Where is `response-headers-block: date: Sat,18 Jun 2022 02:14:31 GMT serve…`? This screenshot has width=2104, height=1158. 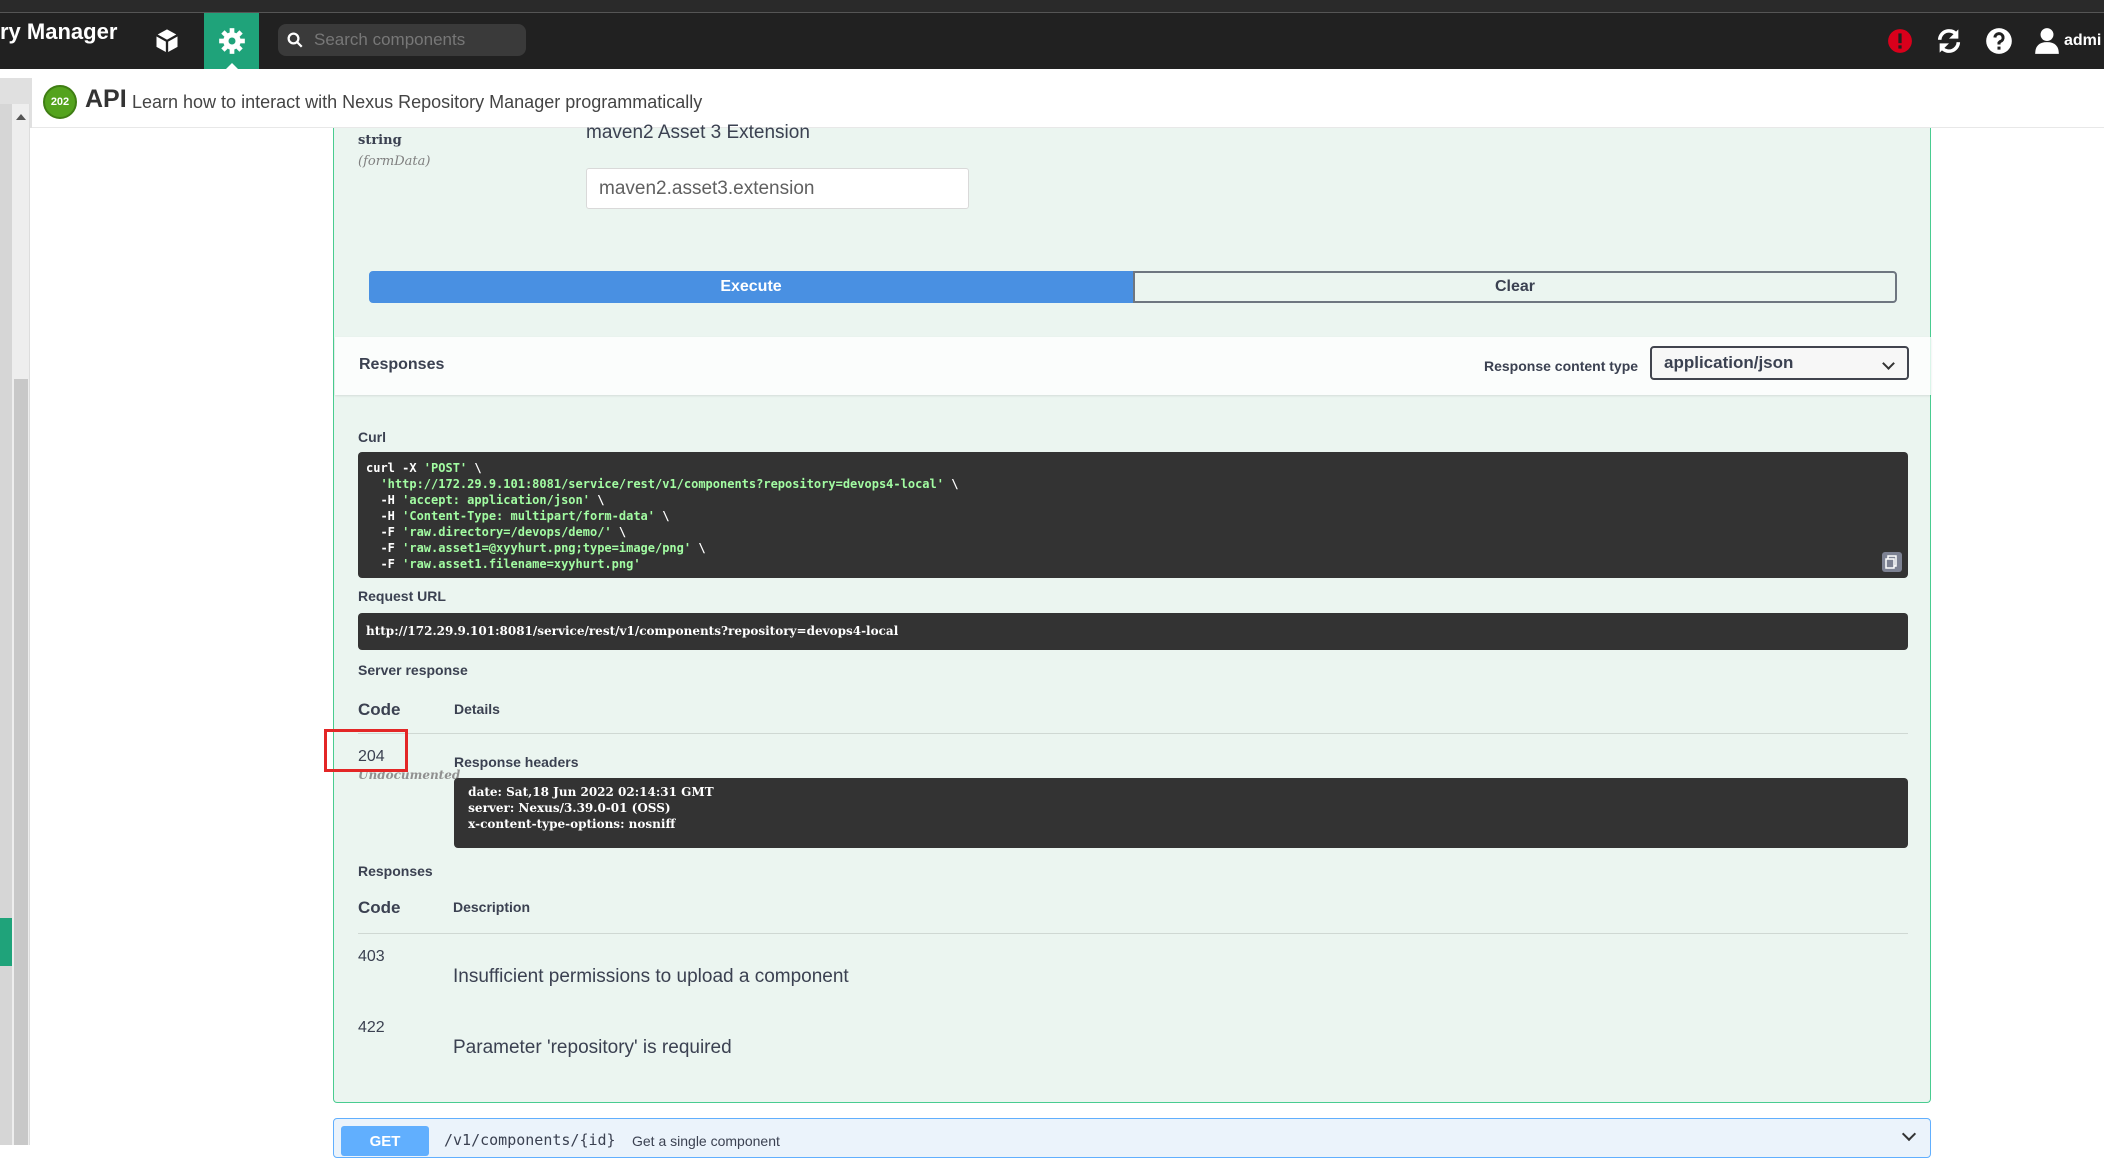
response-headers-block: date: Sat,18 Jun 2022 02:14:31 GMT serve… is located at coordinates (1181, 813).